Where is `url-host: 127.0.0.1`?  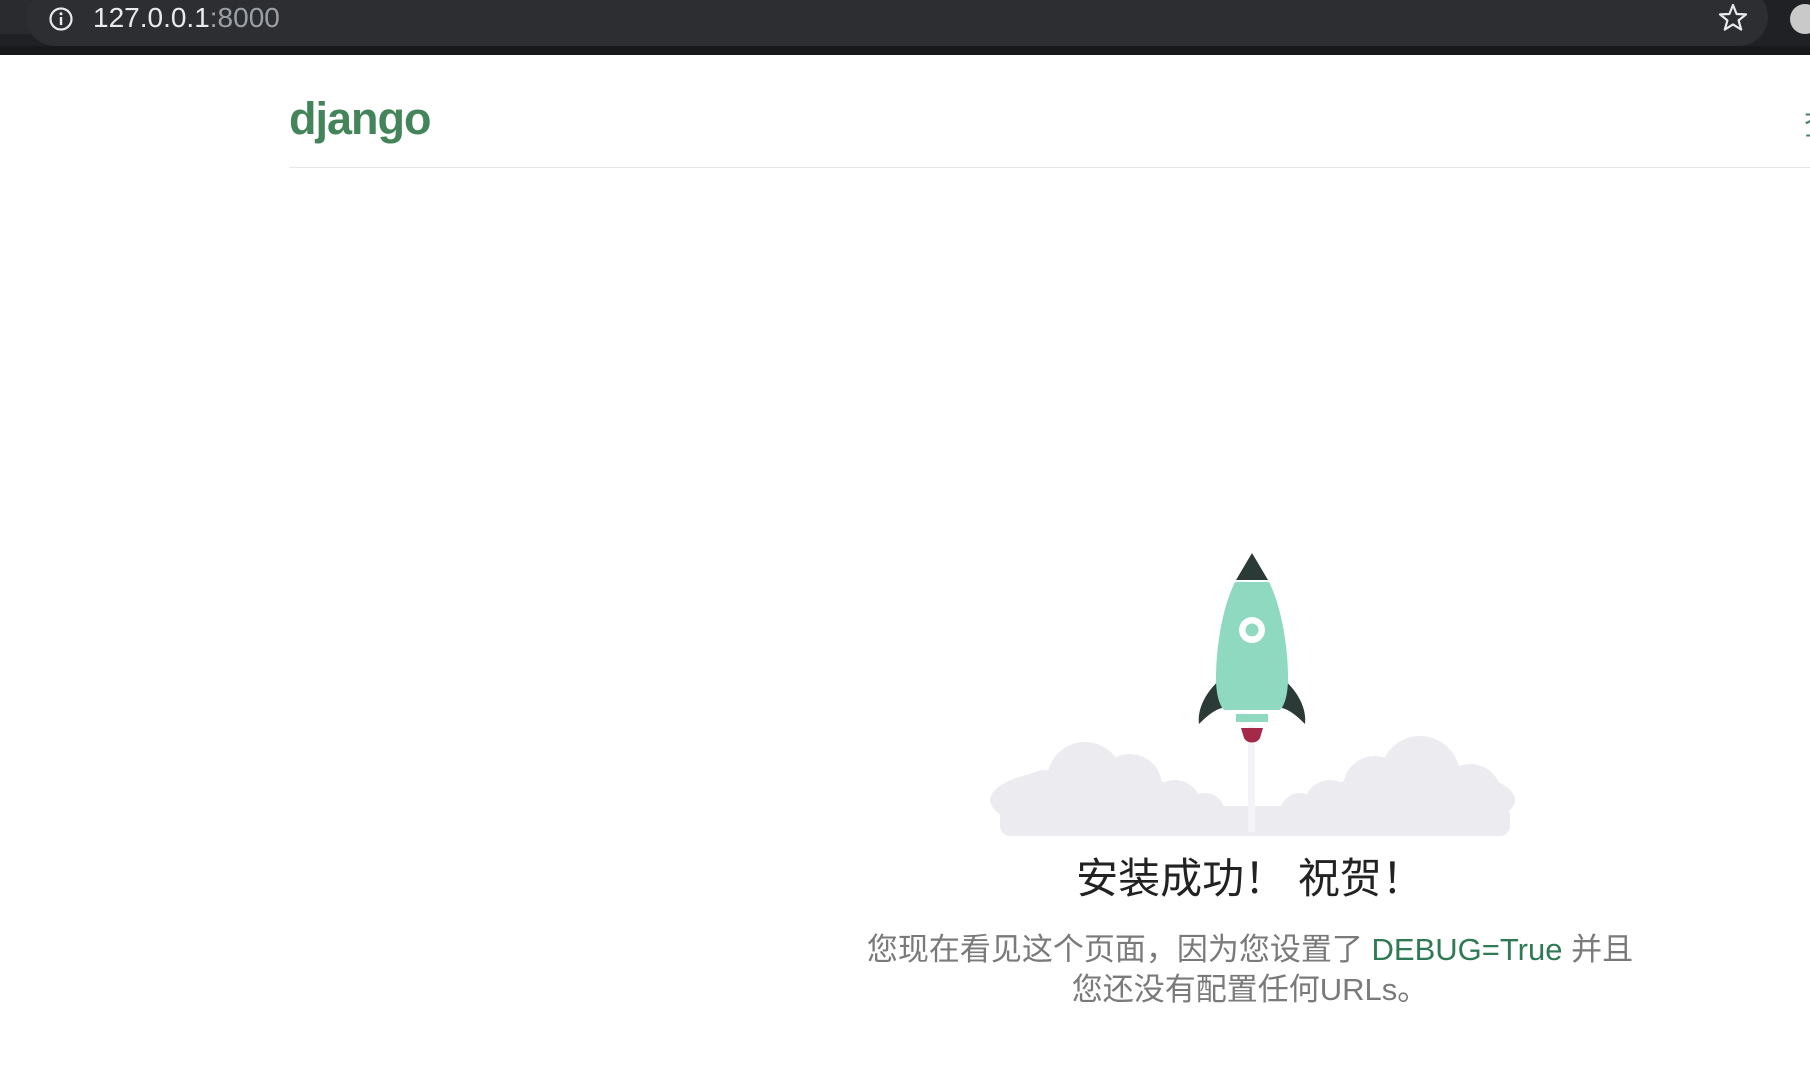
url-host: 127.0.0.1 is located at coordinates (151, 17).